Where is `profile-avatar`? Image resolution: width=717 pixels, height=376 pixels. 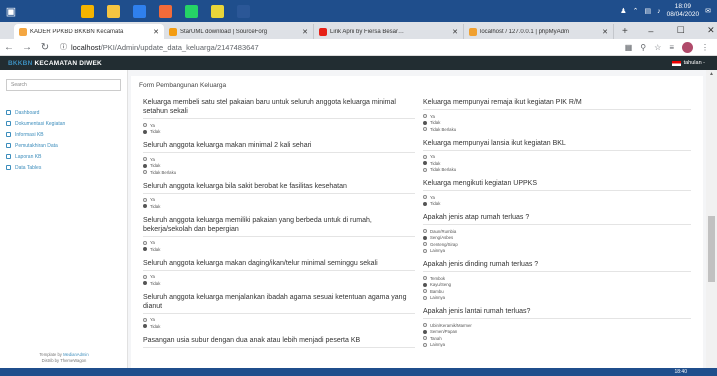
profile-avatar is located at coordinates (687, 47).